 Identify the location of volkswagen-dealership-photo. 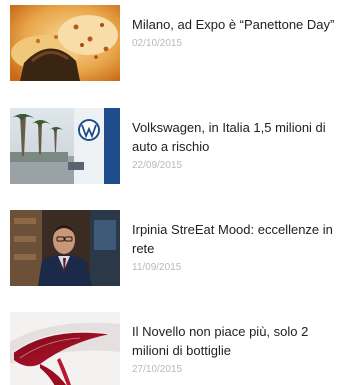
(65, 146).